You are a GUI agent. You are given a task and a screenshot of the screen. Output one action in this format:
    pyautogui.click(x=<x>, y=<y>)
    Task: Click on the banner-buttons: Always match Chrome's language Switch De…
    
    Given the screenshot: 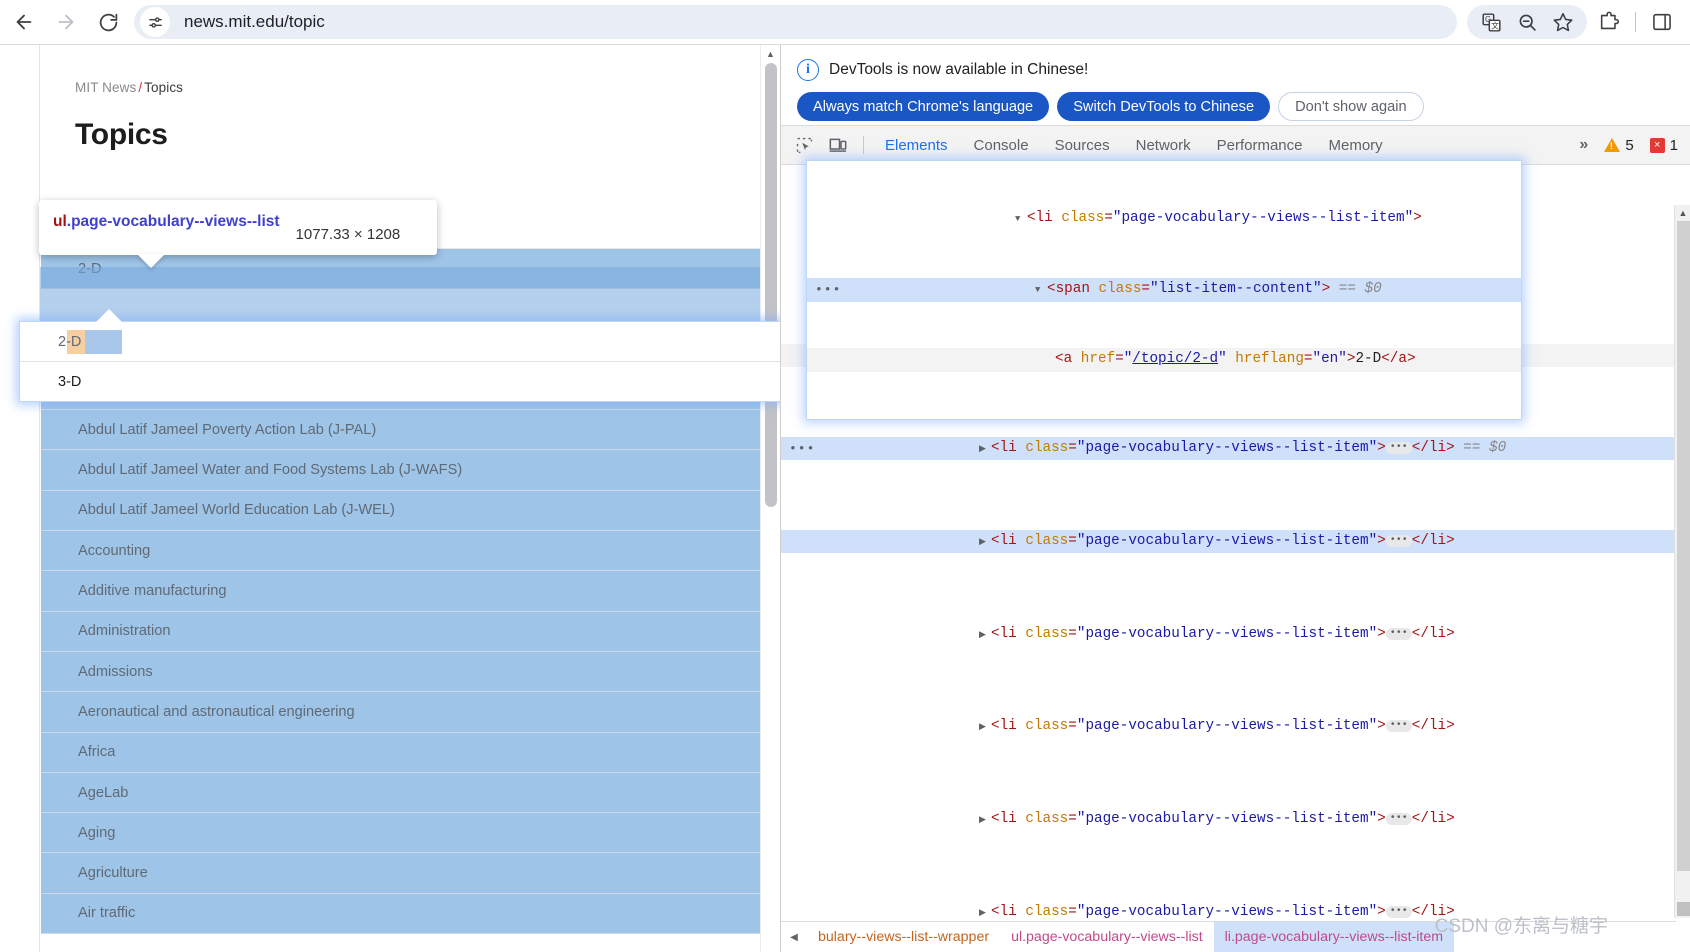 What is the action you would take?
    pyautogui.click(x=1235, y=106)
    